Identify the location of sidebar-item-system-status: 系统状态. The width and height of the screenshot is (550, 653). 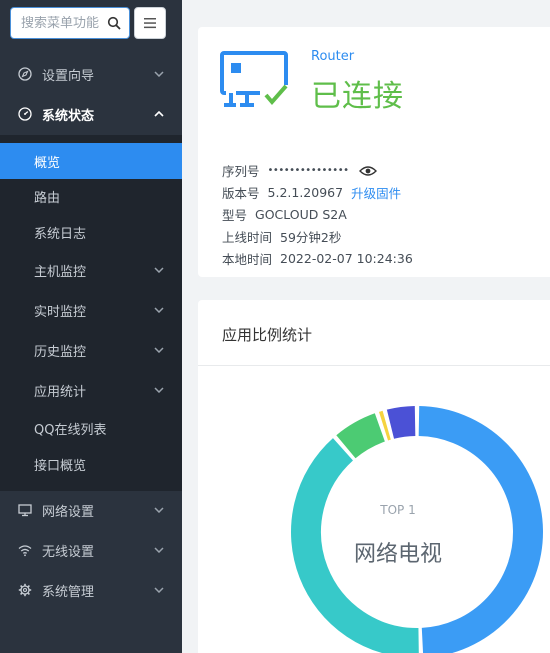
(91, 114).